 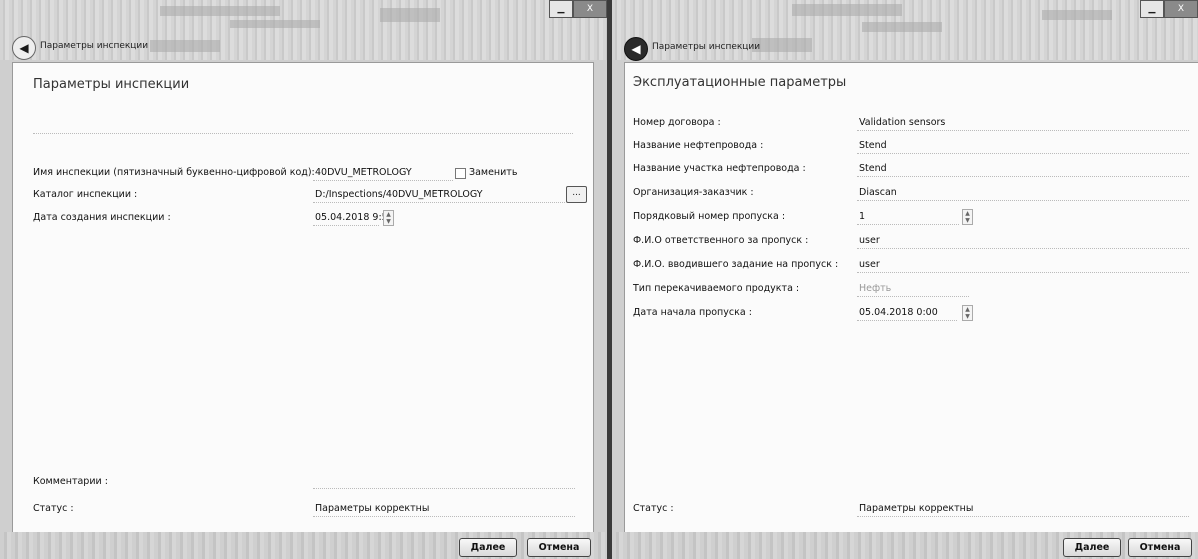 What do you see at coordinates (692, 312) in the screenshot?
I see `run-start-date-label: Дата начала пропуска :` at bounding box center [692, 312].